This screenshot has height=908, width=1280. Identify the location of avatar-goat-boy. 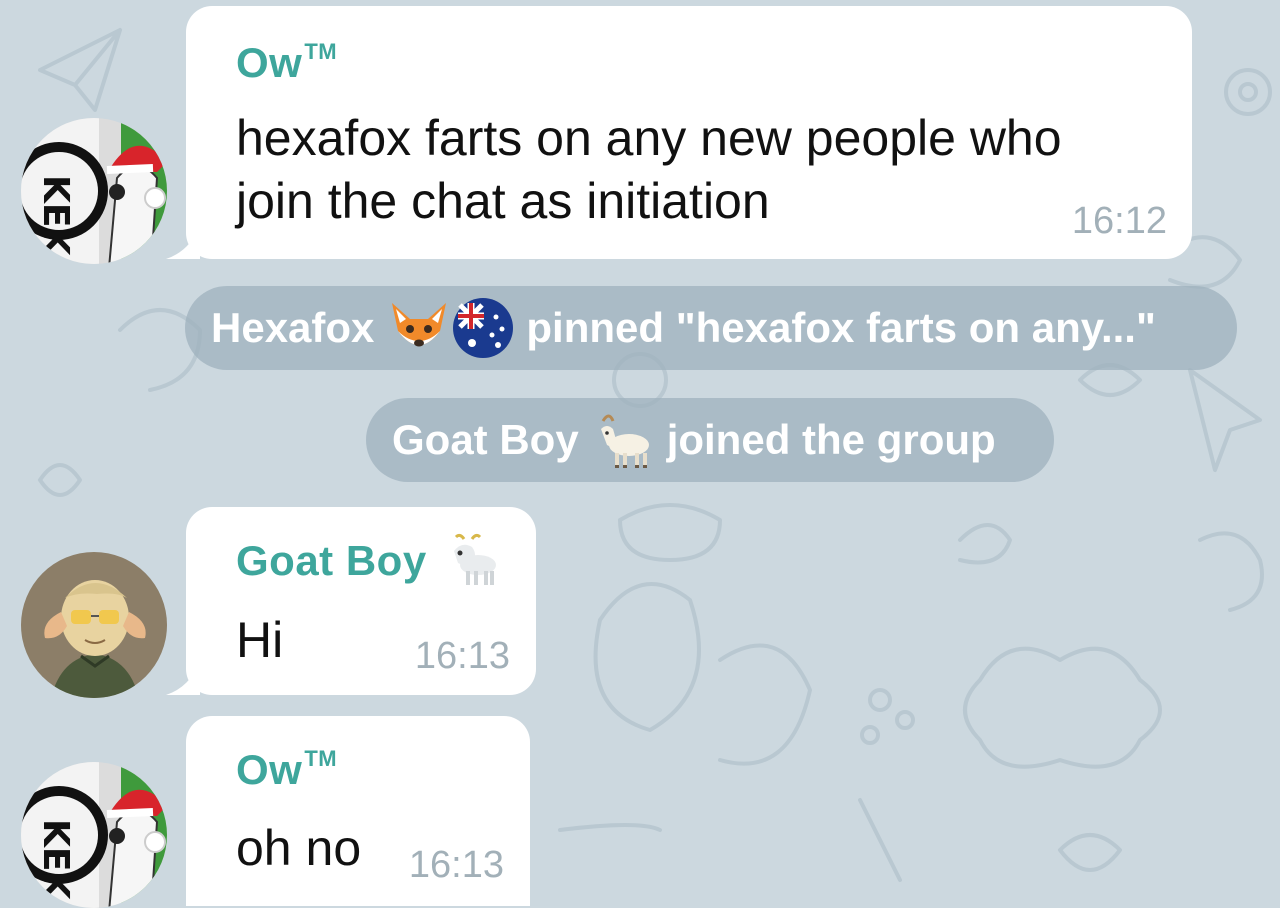
(94, 625).